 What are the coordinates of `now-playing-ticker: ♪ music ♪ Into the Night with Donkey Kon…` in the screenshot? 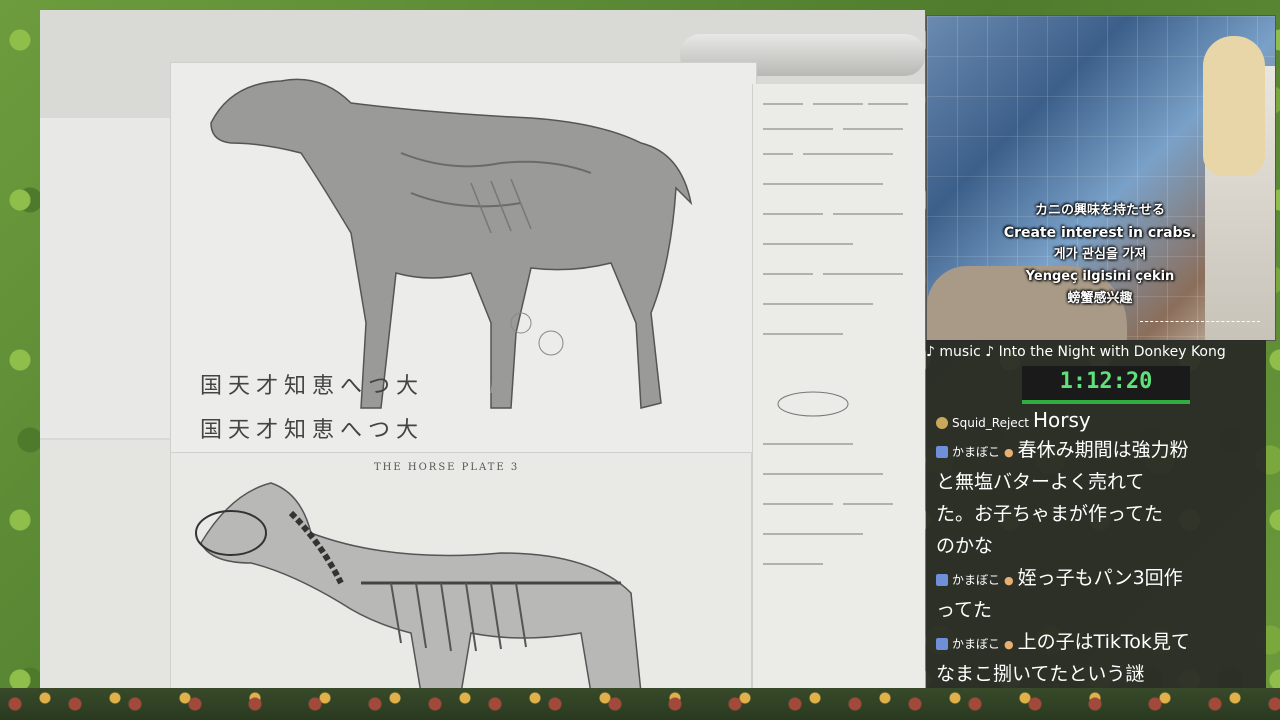 It's located at (1096, 352).